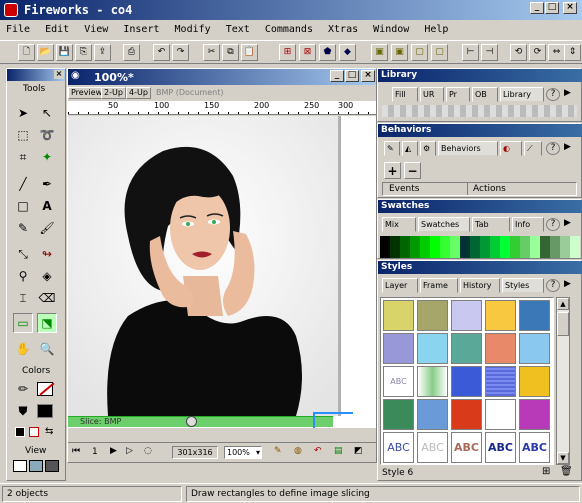 The width and height of the screenshot is (582, 503). Describe the element at coordinates (419, 52) in the screenshot. I see `send-back-icon: ▢` at that location.